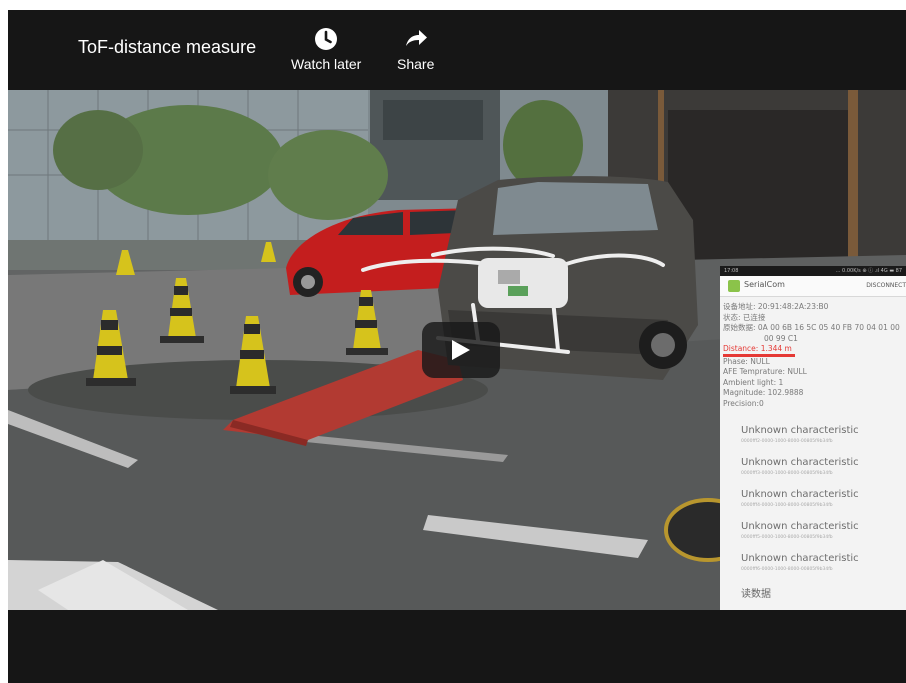  I want to click on play-button, so click(461, 350).